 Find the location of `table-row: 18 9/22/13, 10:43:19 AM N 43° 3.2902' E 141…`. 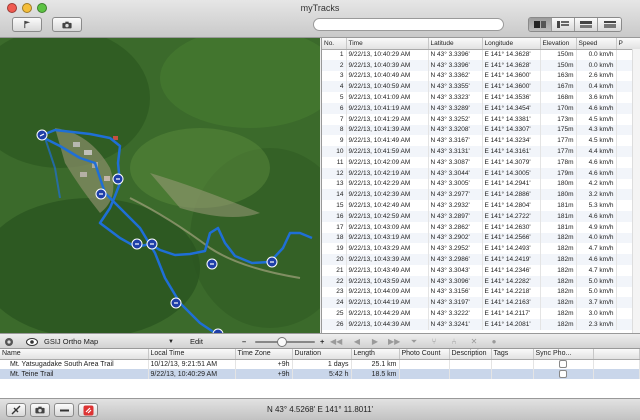

table-row: 18 9/22/13, 10:43:19 AM N 43° 3.2902' E 141… is located at coordinates (481, 238).